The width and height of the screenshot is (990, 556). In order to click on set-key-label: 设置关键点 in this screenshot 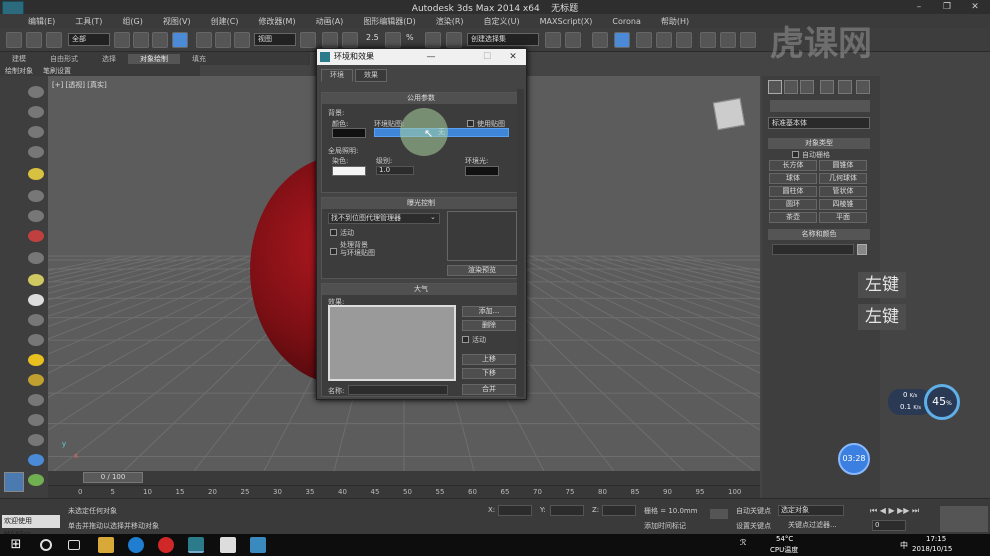, I will do `click(753, 526)`.